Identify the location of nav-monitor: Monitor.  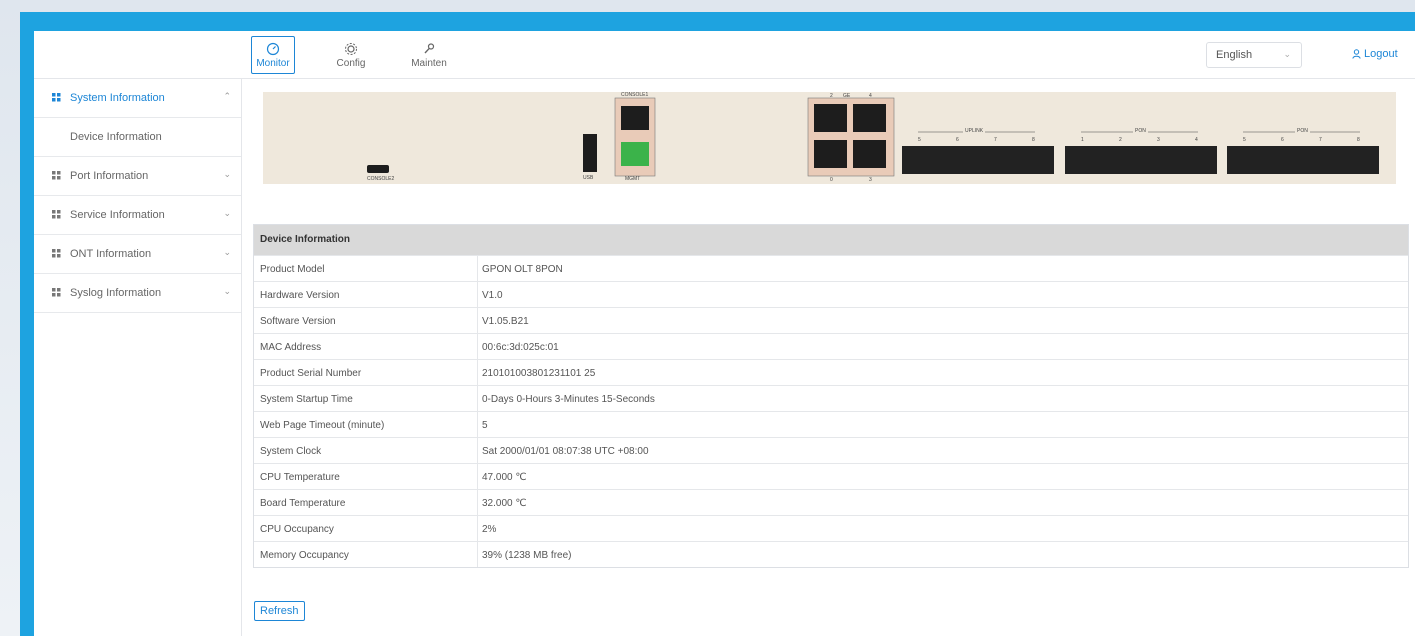
(273, 55).